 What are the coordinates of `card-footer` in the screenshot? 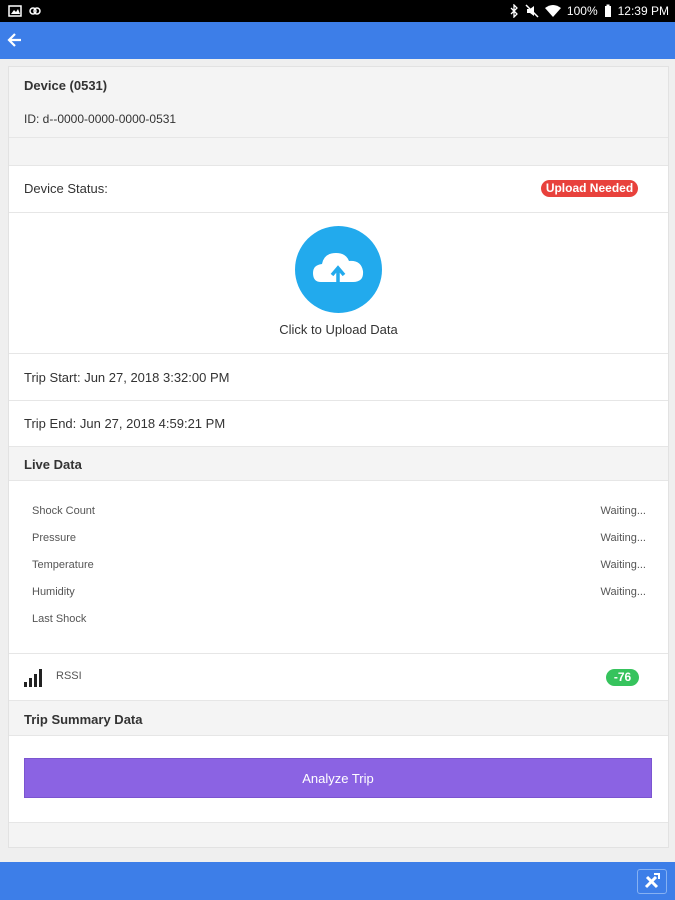 It's located at (338, 834).